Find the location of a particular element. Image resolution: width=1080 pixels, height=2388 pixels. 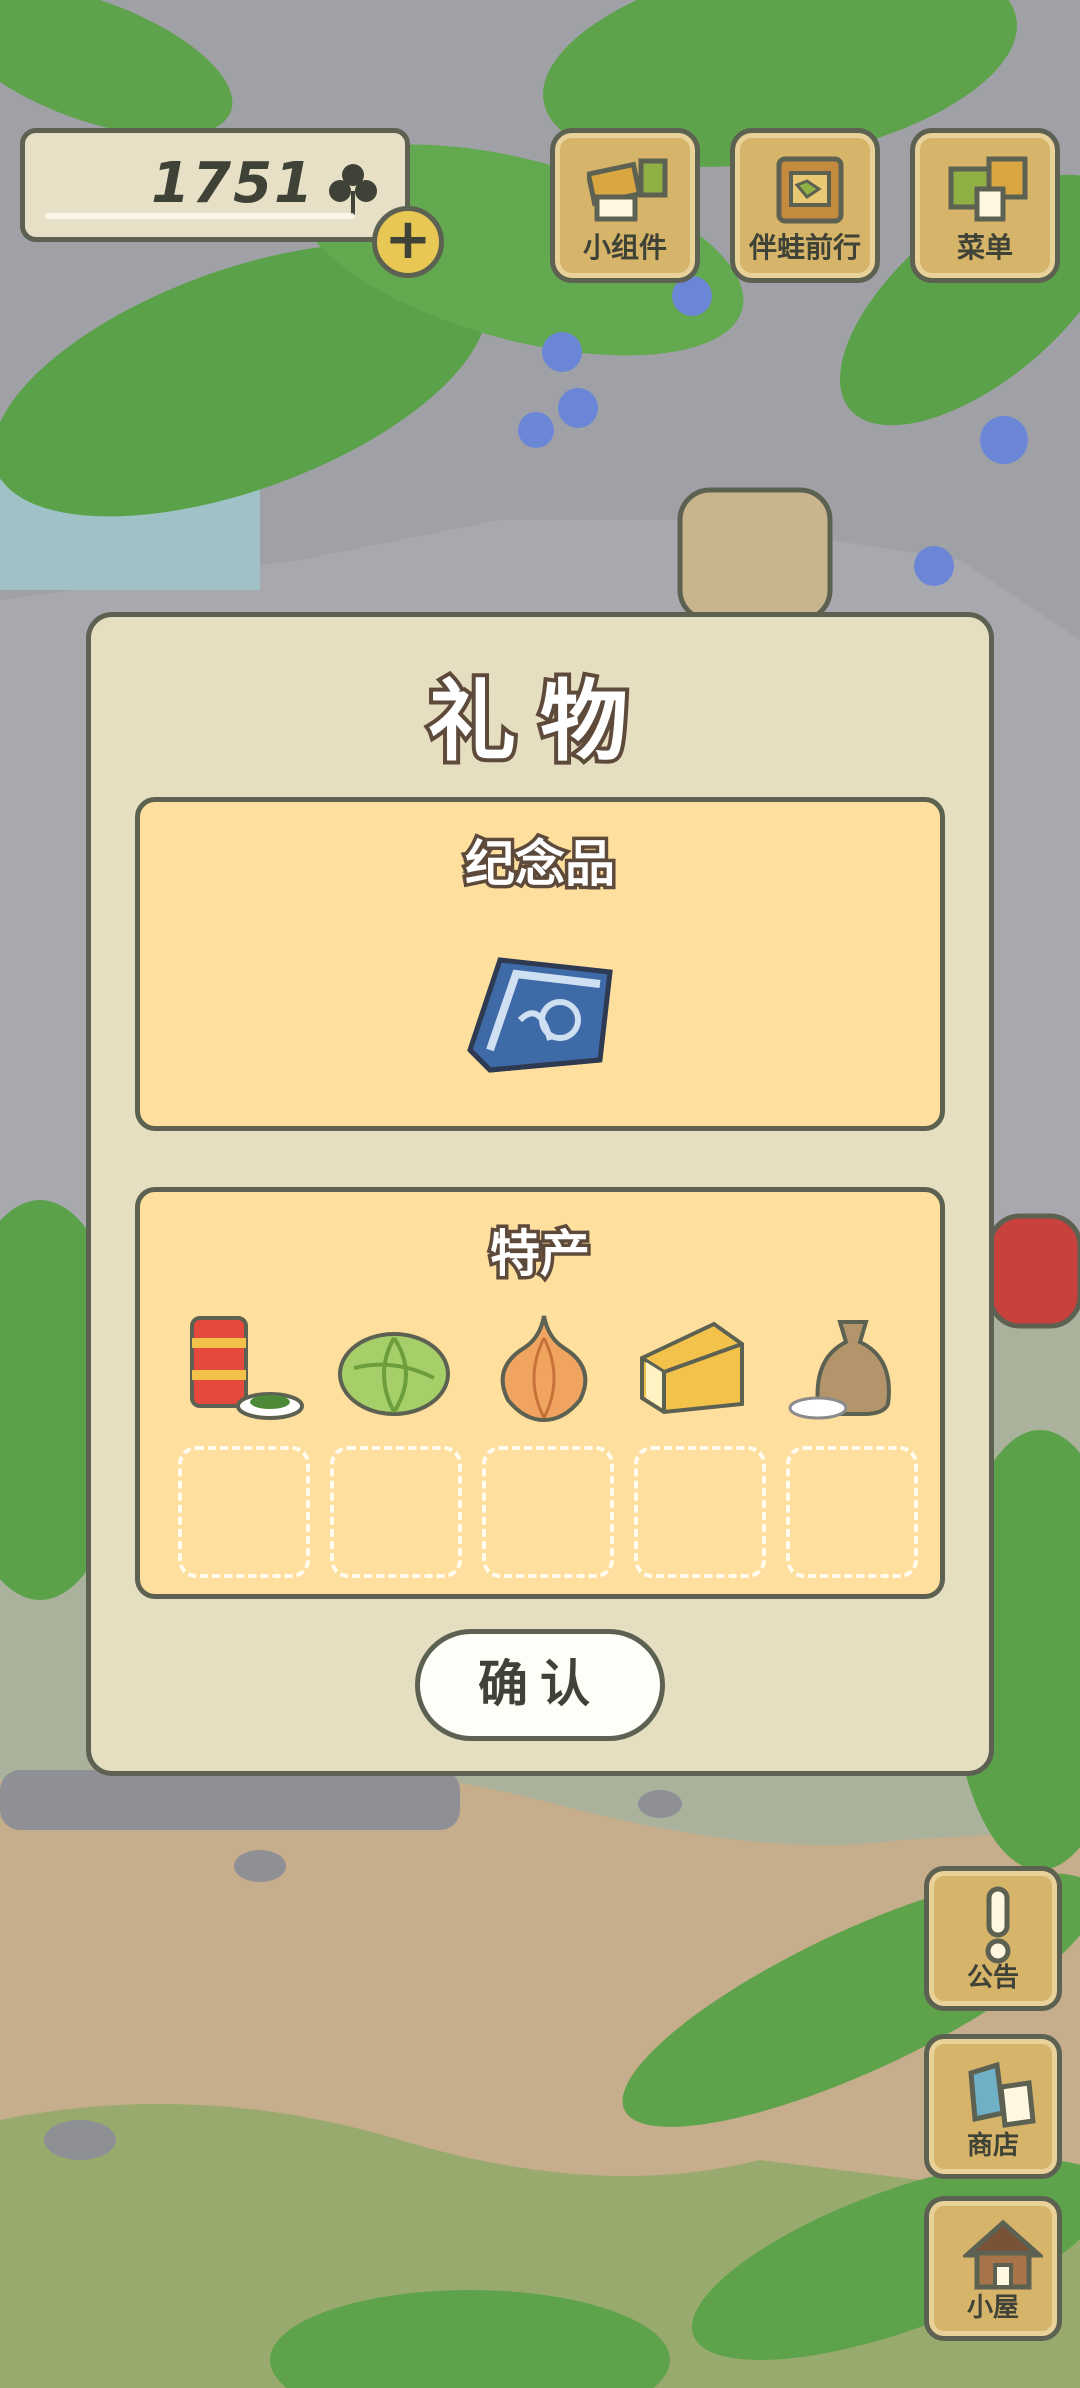

house-button: 小屋 is located at coordinates (993, 2268).